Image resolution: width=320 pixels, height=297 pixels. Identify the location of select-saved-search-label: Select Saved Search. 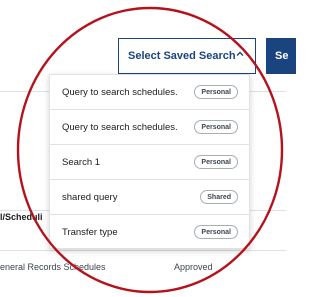
(182, 56).